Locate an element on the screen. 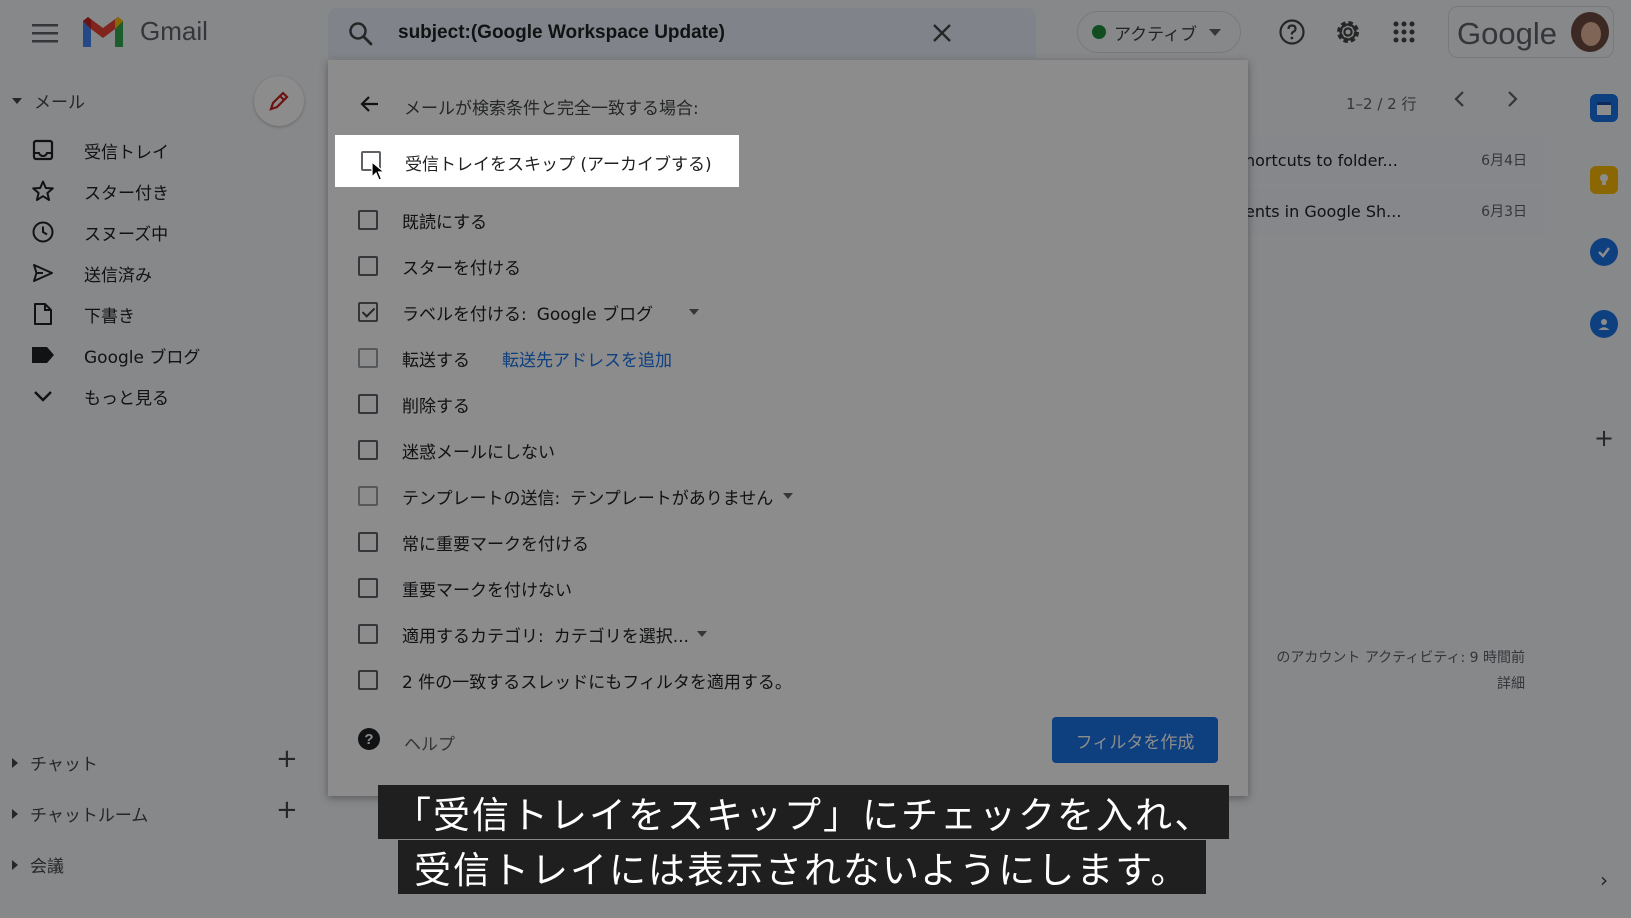 This screenshot has width=1631, height=918. subtitle-line-2: 受信トレイには表示されないようにします。 is located at coordinates (802, 867).